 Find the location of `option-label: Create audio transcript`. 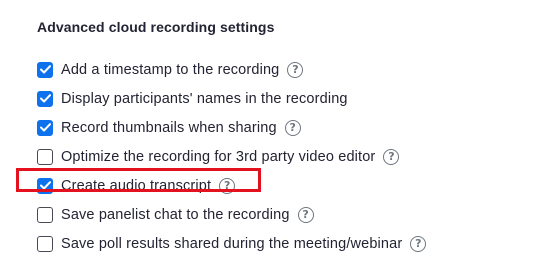

option-label: Create audio transcript is located at coordinates (136, 185).